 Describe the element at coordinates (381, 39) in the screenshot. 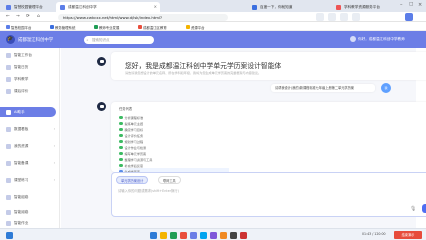

I see `user-greeting: 你好，成都温江科创中学教师` at that location.